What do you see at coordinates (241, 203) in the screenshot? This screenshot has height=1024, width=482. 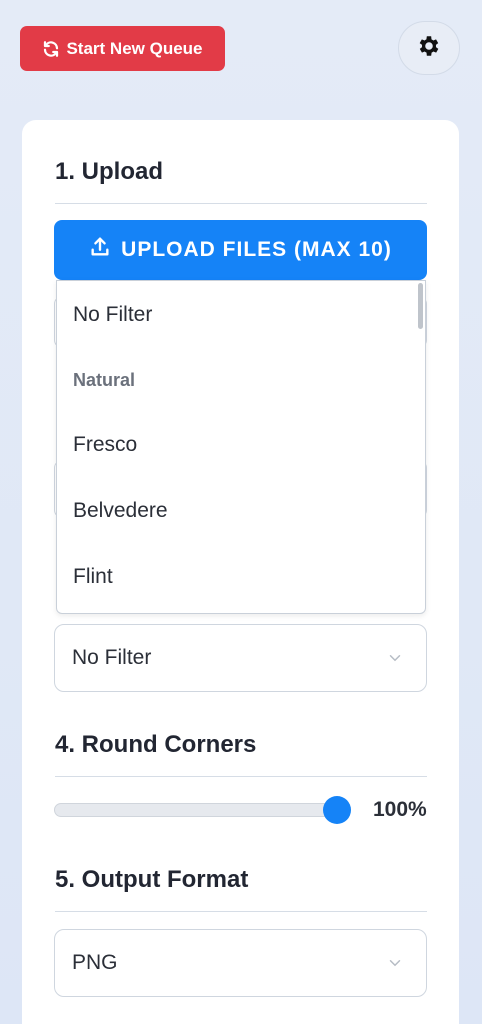 I see `upload-divider` at bounding box center [241, 203].